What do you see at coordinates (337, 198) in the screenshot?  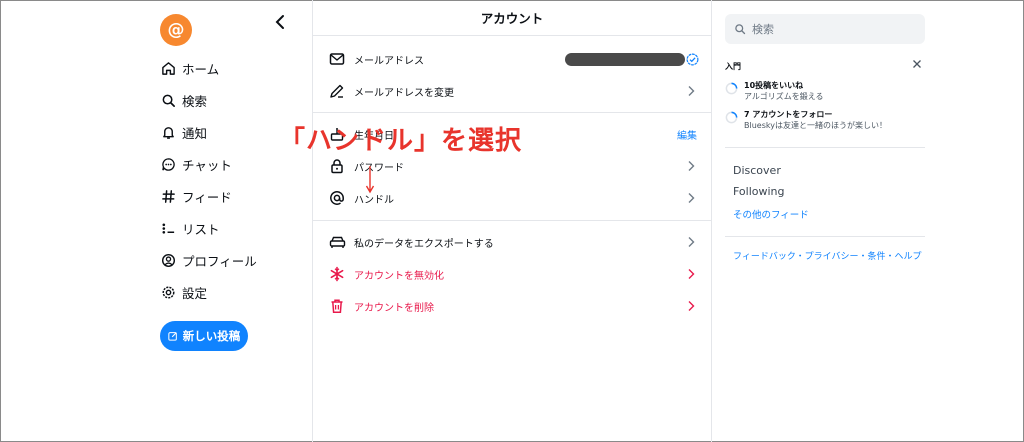 I see `at-sign-icon` at bounding box center [337, 198].